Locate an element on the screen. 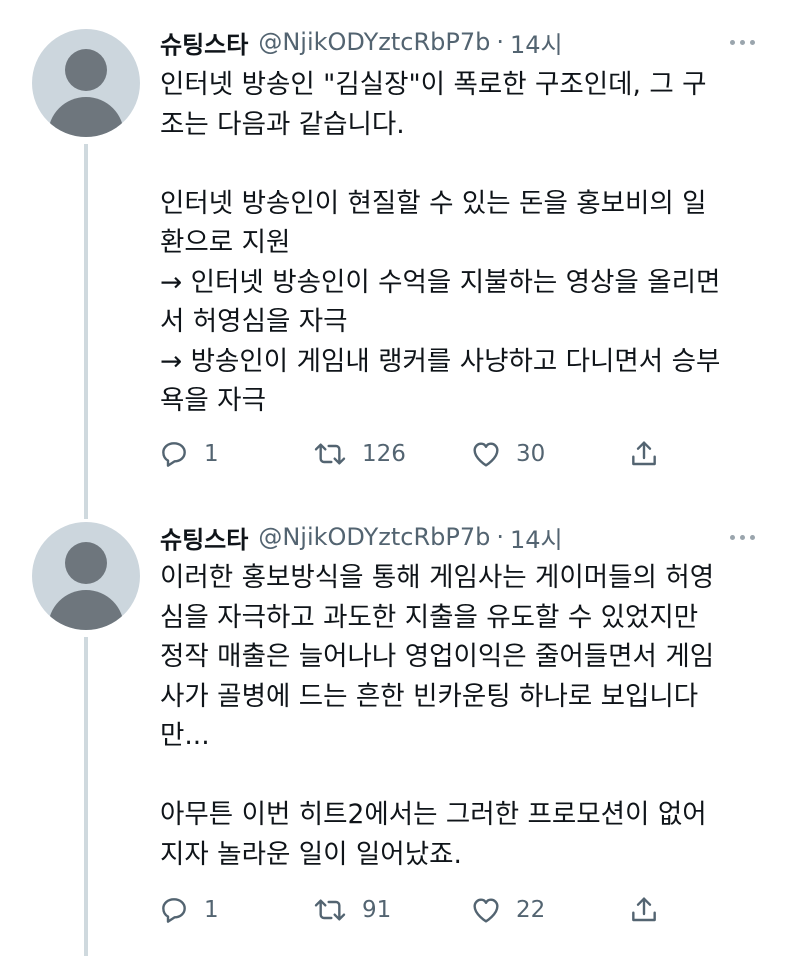  like-button: 22 is located at coordinates (507, 910).